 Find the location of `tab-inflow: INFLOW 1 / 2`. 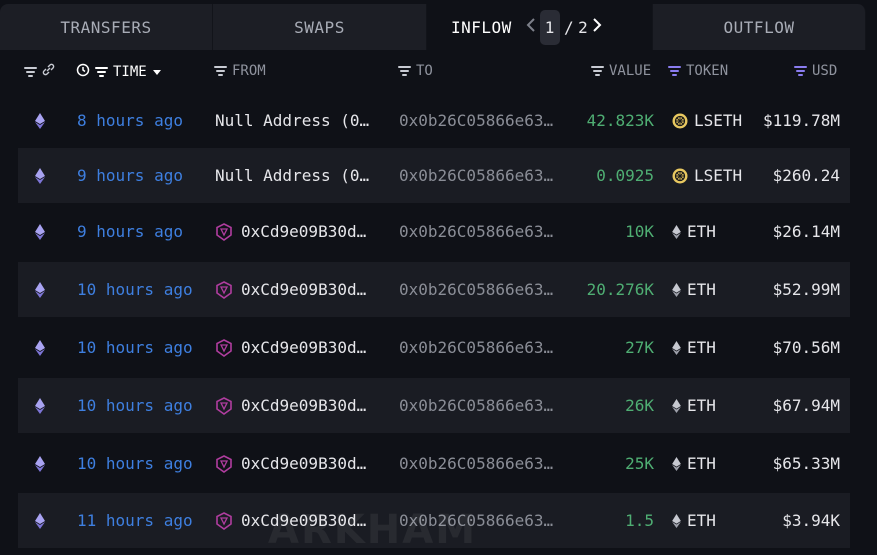

tab-inflow: INFLOW 1 / 2 is located at coordinates (540, 27).